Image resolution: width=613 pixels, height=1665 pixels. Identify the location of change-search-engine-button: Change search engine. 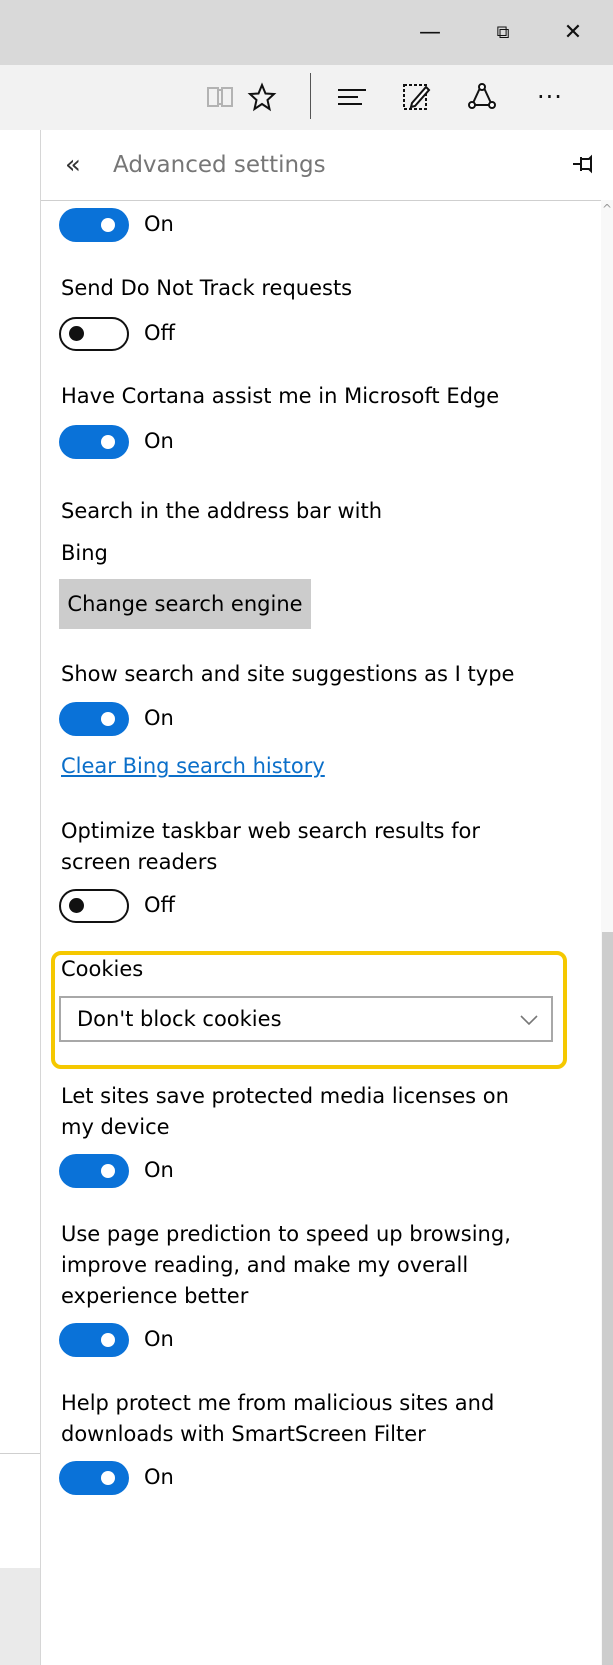
(185, 604).